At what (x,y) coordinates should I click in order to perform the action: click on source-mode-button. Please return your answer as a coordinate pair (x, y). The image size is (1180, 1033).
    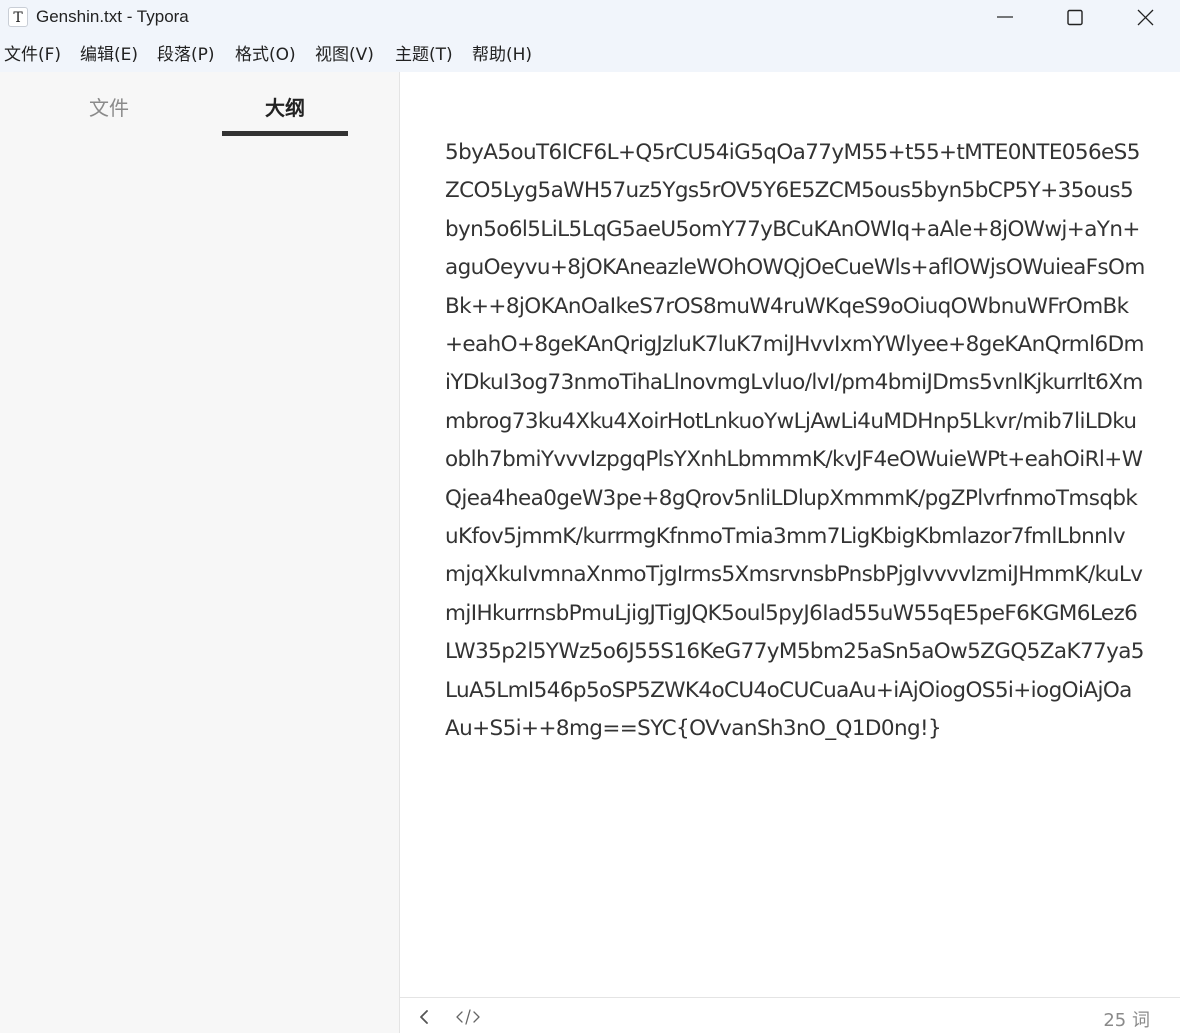
    Looking at the image, I should click on (468, 1017).